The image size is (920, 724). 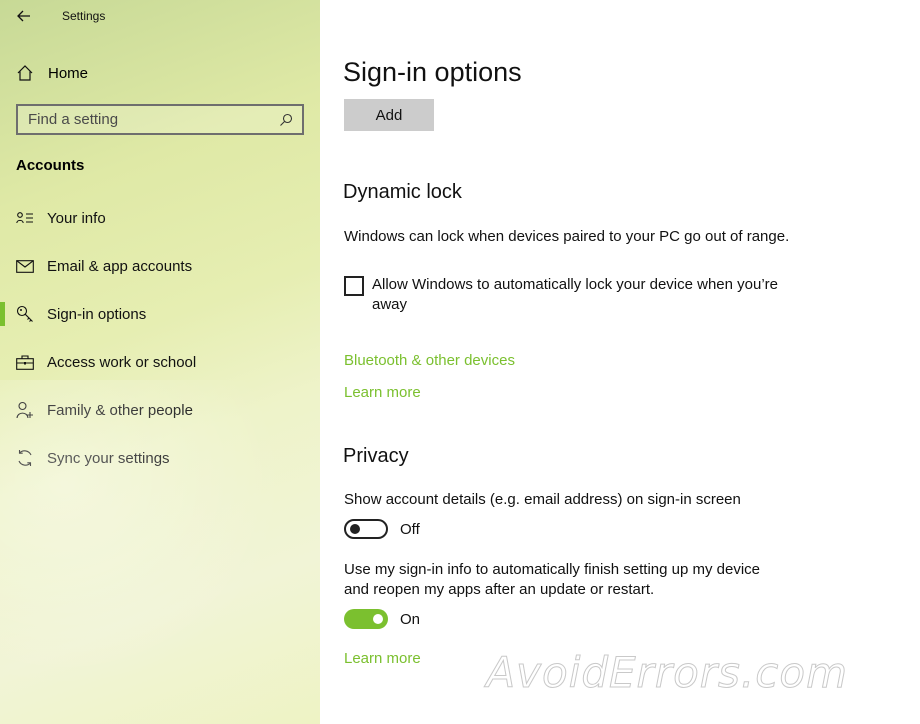 I want to click on search-icon, so click(x=286, y=120).